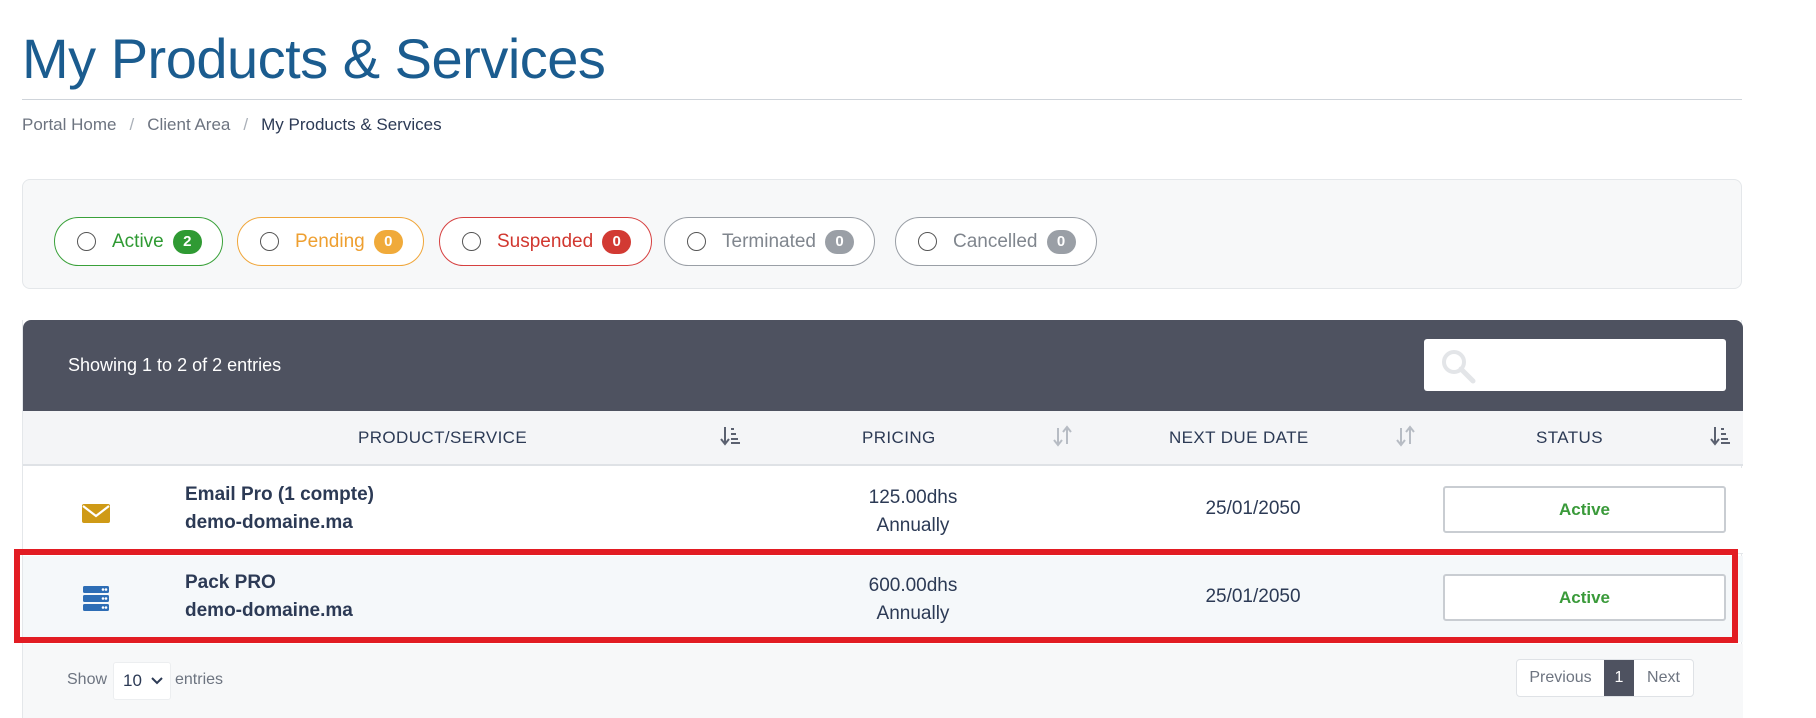 This screenshot has height=718, width=1816. What do you see at coordinates (1575, 365) in the screenshot?
I see `search-input` at bounding box center [1575, 365].